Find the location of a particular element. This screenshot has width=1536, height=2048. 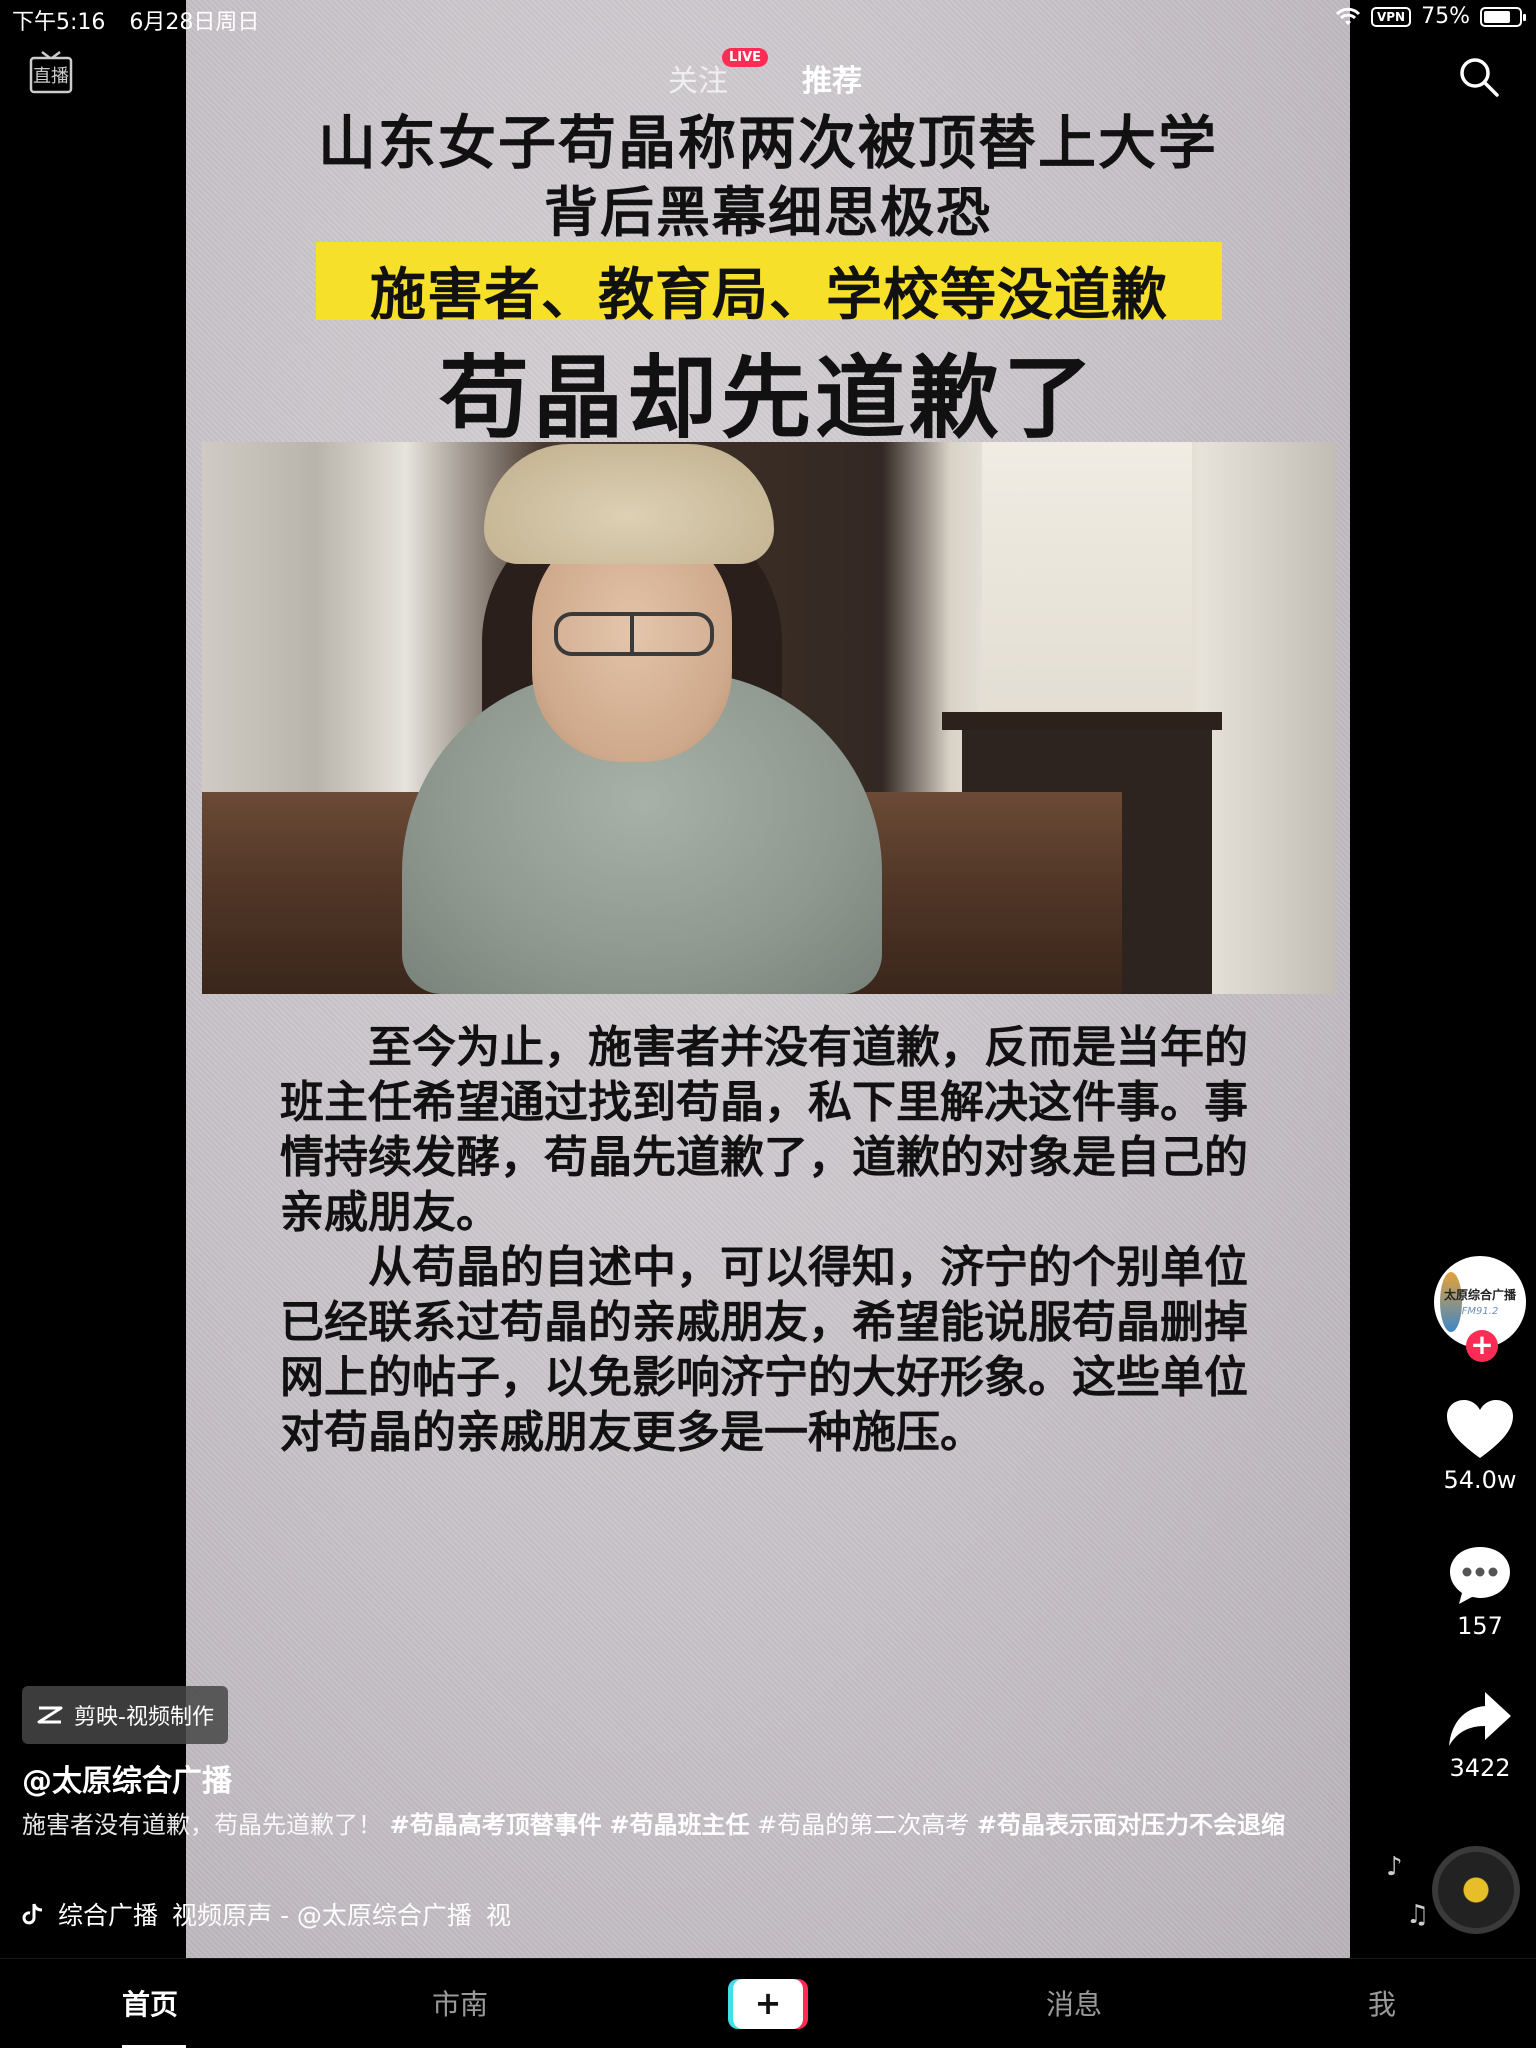

follow-button: + is located at coordinates (1482, 1346).